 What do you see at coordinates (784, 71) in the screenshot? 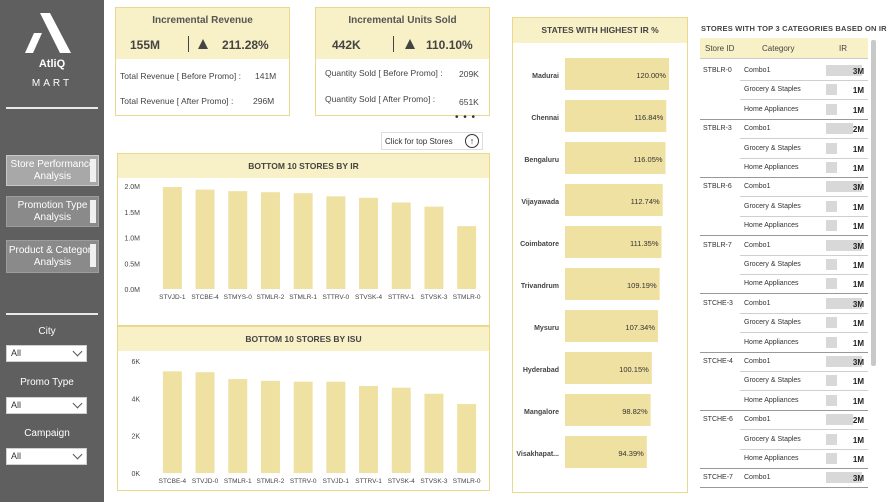
I see `table-row: STBLR-0 Combo1 3M` at bounding box center [784, 71].